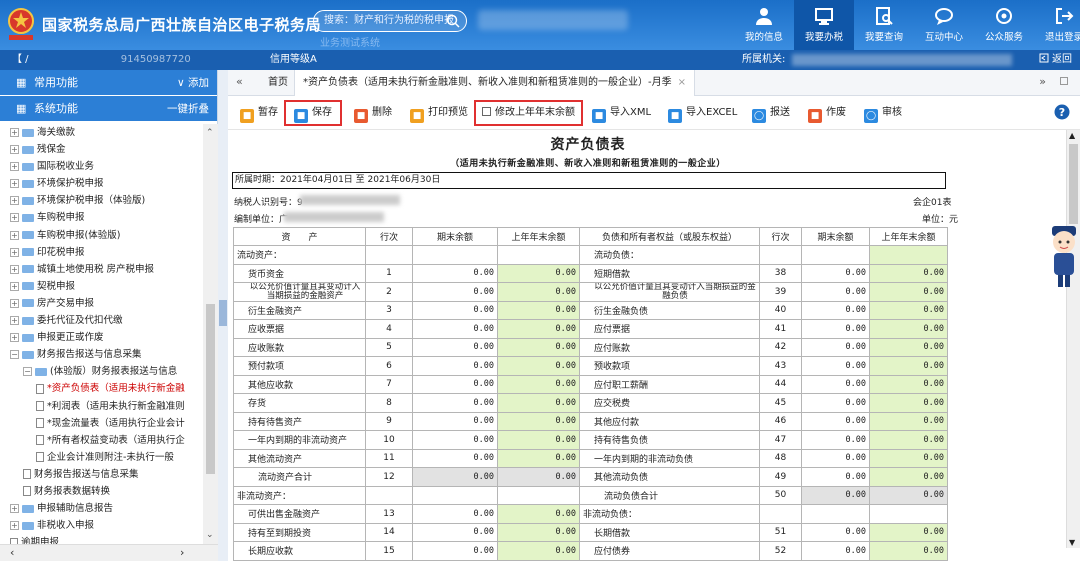 The width and height of the screenshot is (1080, 561). I want to click on splitter-grip, so click(223, 313).